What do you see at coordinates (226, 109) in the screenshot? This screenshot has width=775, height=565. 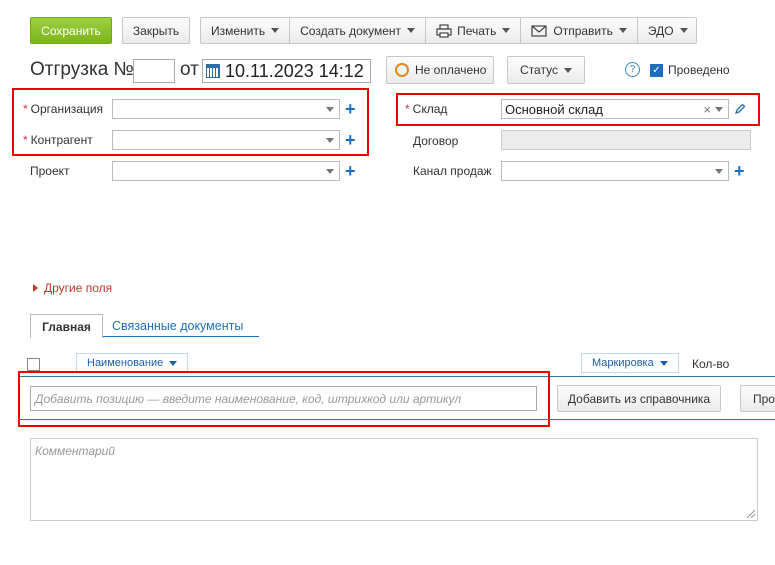 I see `organization-select` at bounding box center [226, 109].